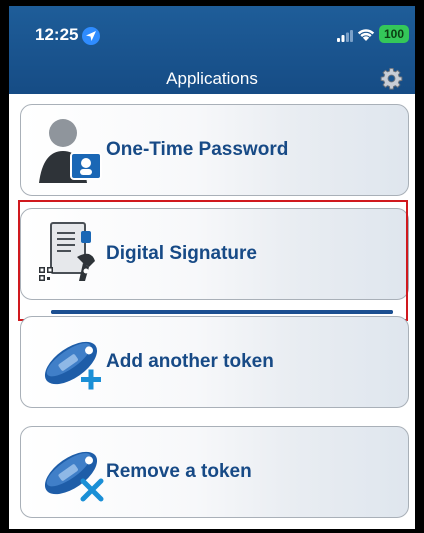 This screenshot has height=533, width=424. I want to click on progress-fill, so click(222, 312).